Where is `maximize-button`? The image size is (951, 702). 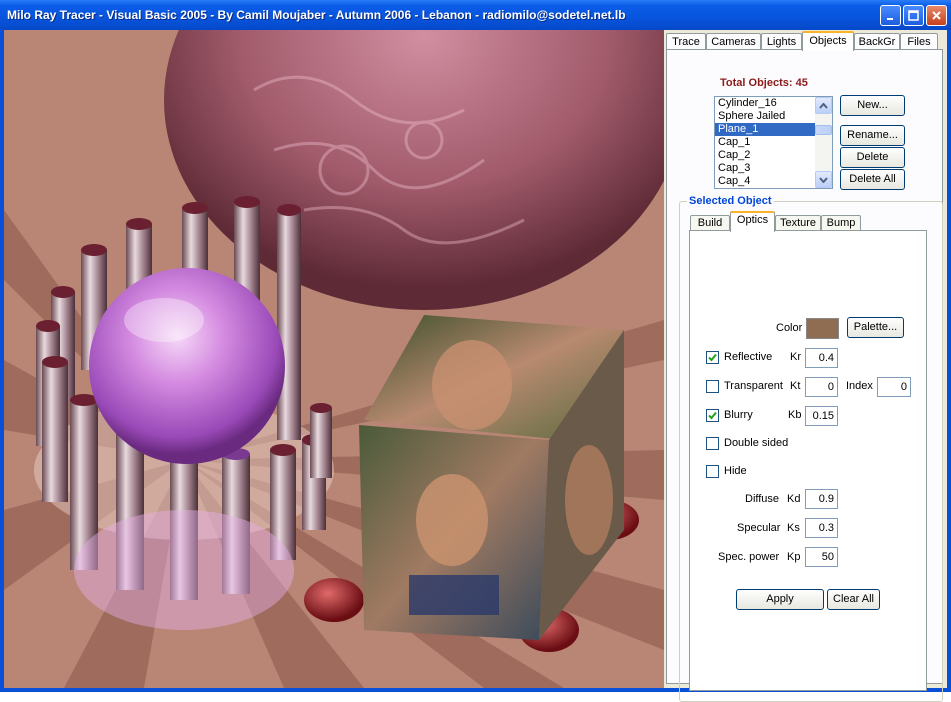
maximize-button is located at coordinates (913, 15).